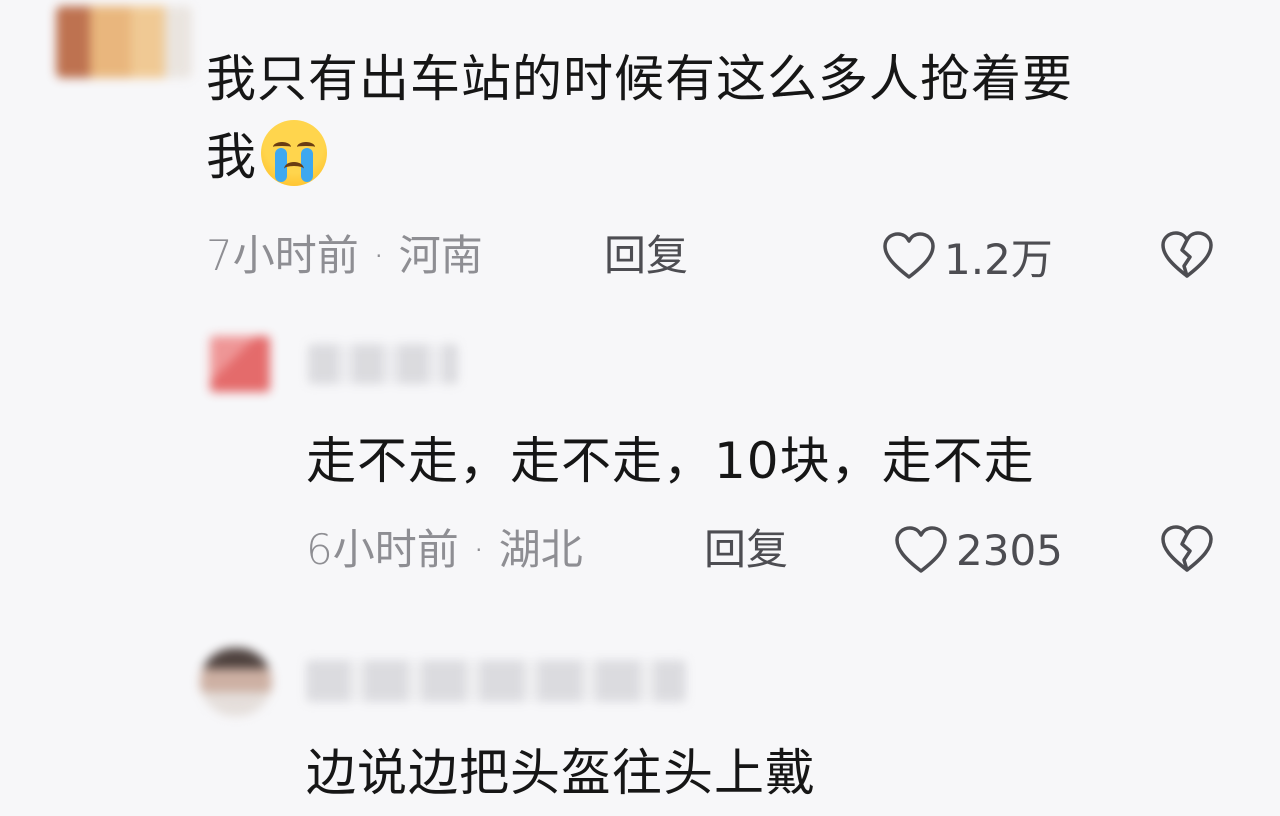 This screenshot has height=816, width=1280. What do you see at coordinates (639, 79) in the screenshot?
I see `comment-text-line: 我只有出车站的时候有这么多人抢着要` at bounding box center [639, 79].